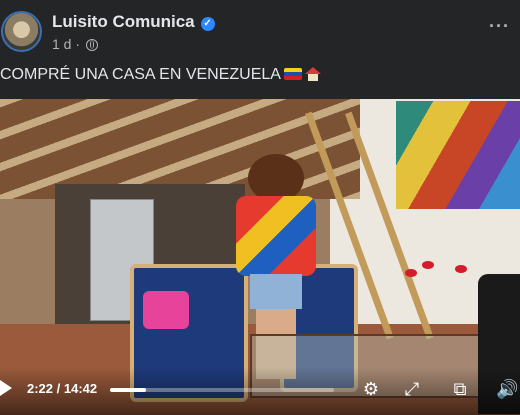 Image resolution: width=520 pixels, height=415 pixels. I want to click on volume-icon: 🔊, so click(507, 389).